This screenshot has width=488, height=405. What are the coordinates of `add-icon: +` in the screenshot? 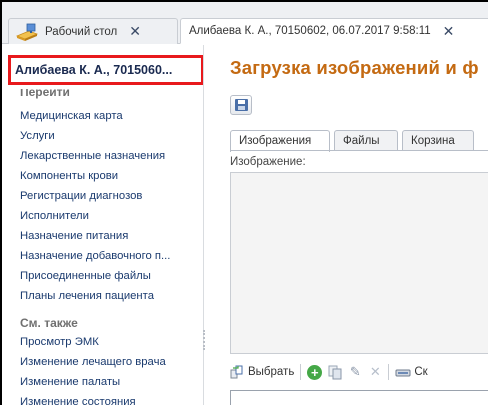 It's located at (315, 372).